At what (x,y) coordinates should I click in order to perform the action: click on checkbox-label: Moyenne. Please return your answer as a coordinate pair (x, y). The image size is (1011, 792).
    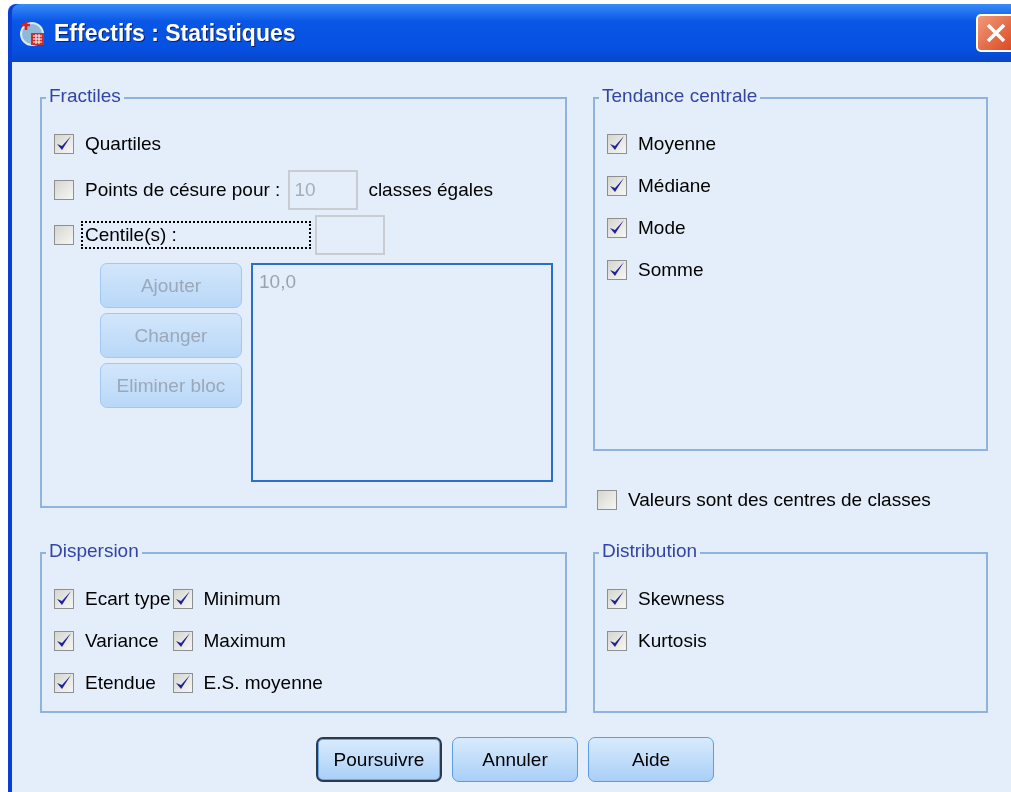
    Looking at the image, I should click on (677, 144).